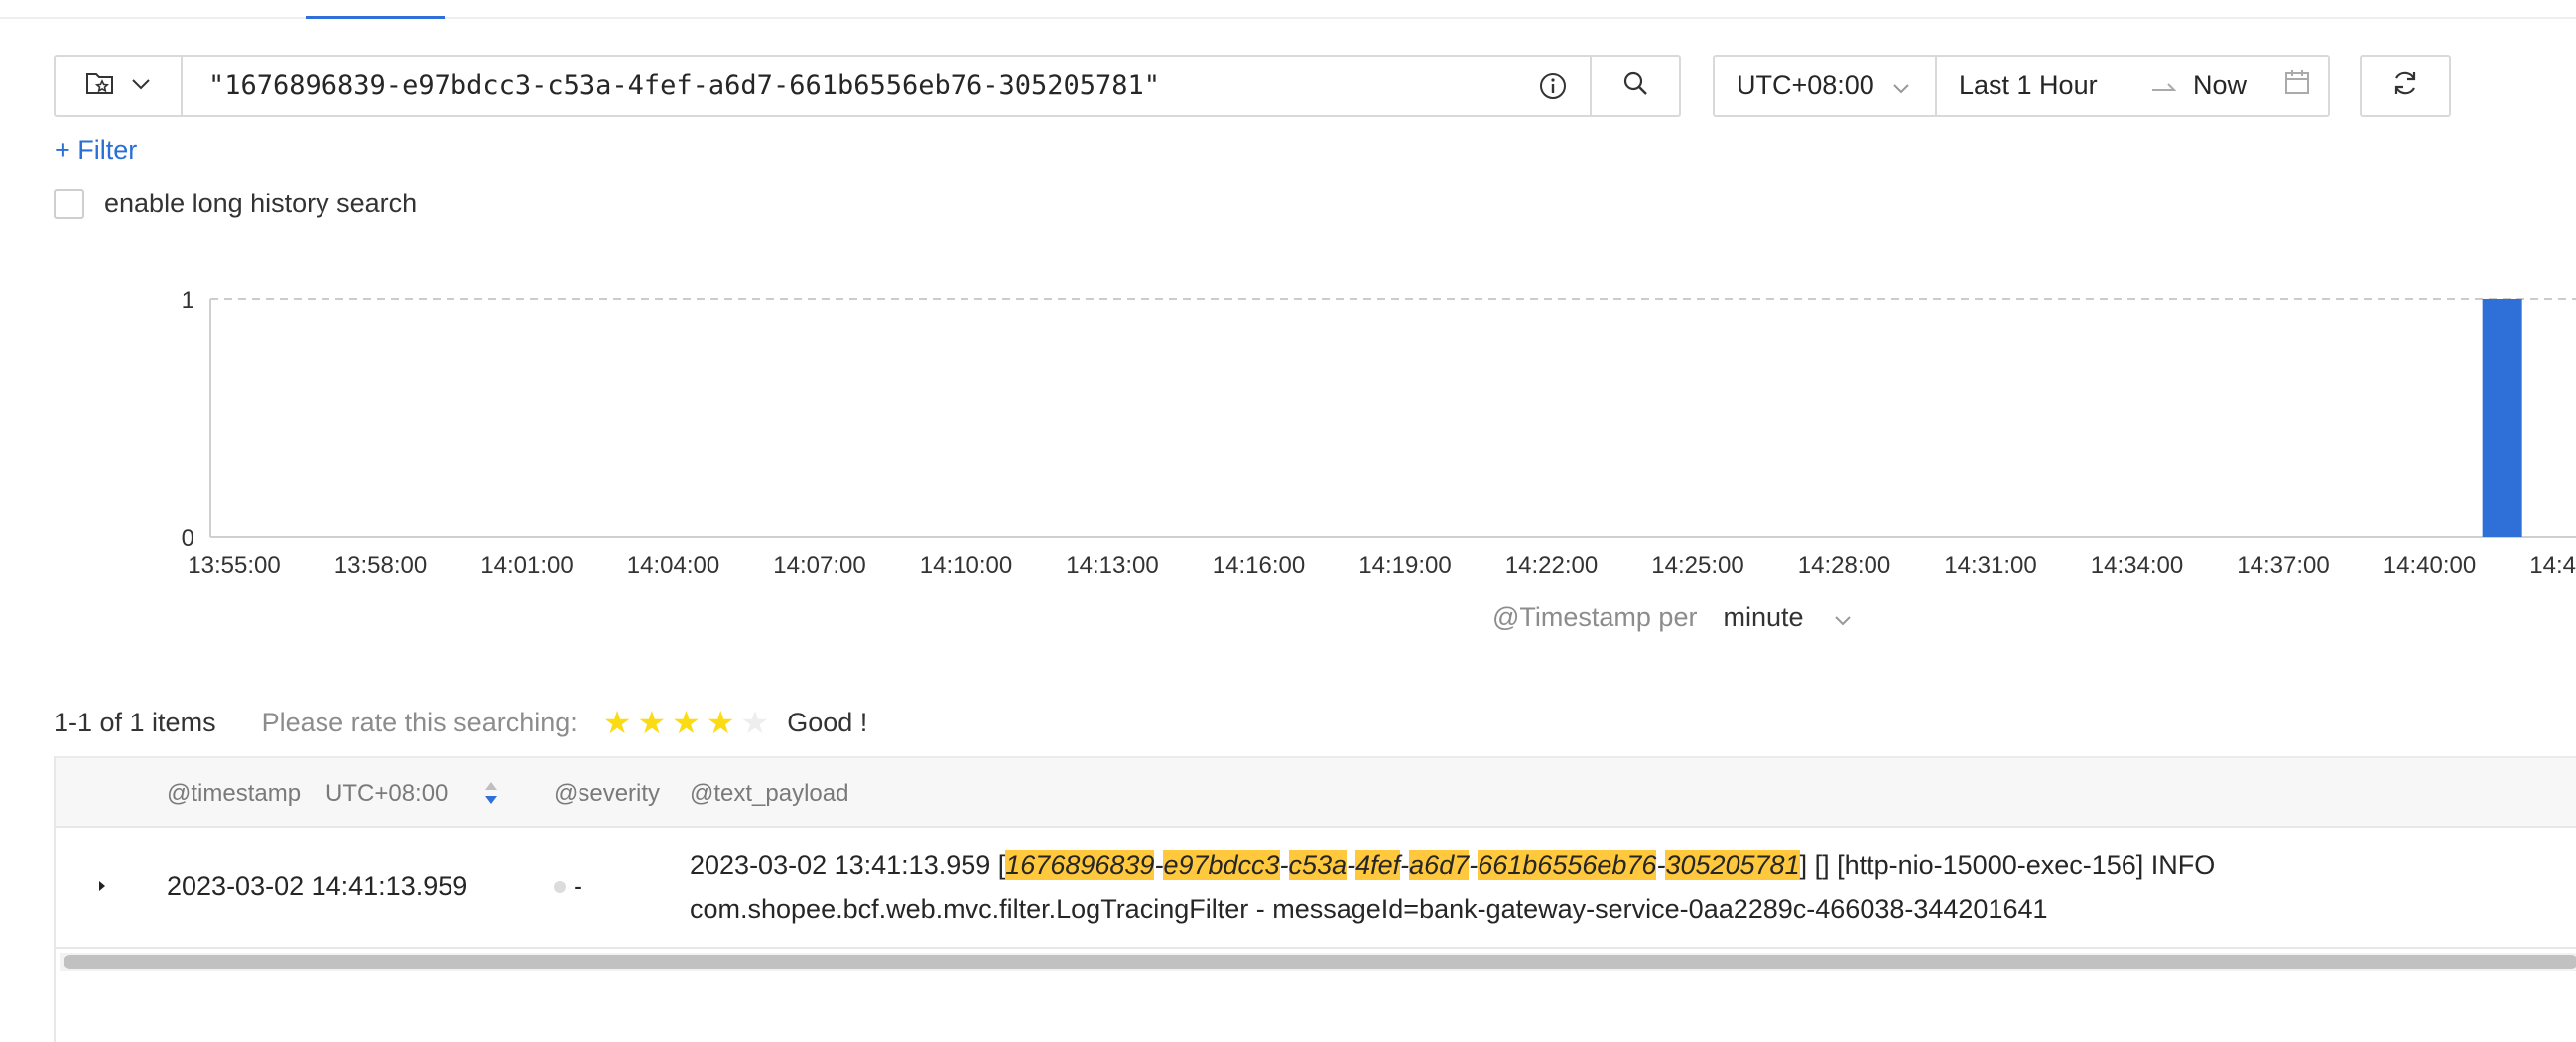 Image resolution: width=2576 pixels, height=1042 pixels. Describe the element at coordinates (2036, 85) in the screenshot. I see `range-start: Last 1 Hour` at that location.